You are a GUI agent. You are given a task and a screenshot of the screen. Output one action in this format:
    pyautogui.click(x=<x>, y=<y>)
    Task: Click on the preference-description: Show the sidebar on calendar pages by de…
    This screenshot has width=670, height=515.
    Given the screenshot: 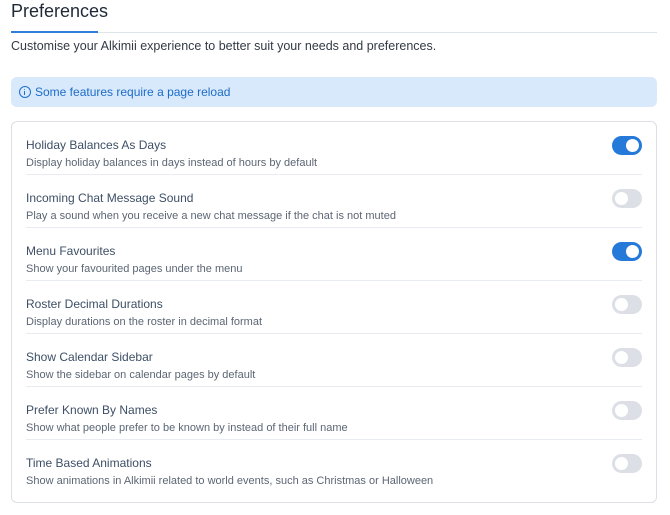 What is the action you would take?
    pyautogui.click(x=141, y=375)
    